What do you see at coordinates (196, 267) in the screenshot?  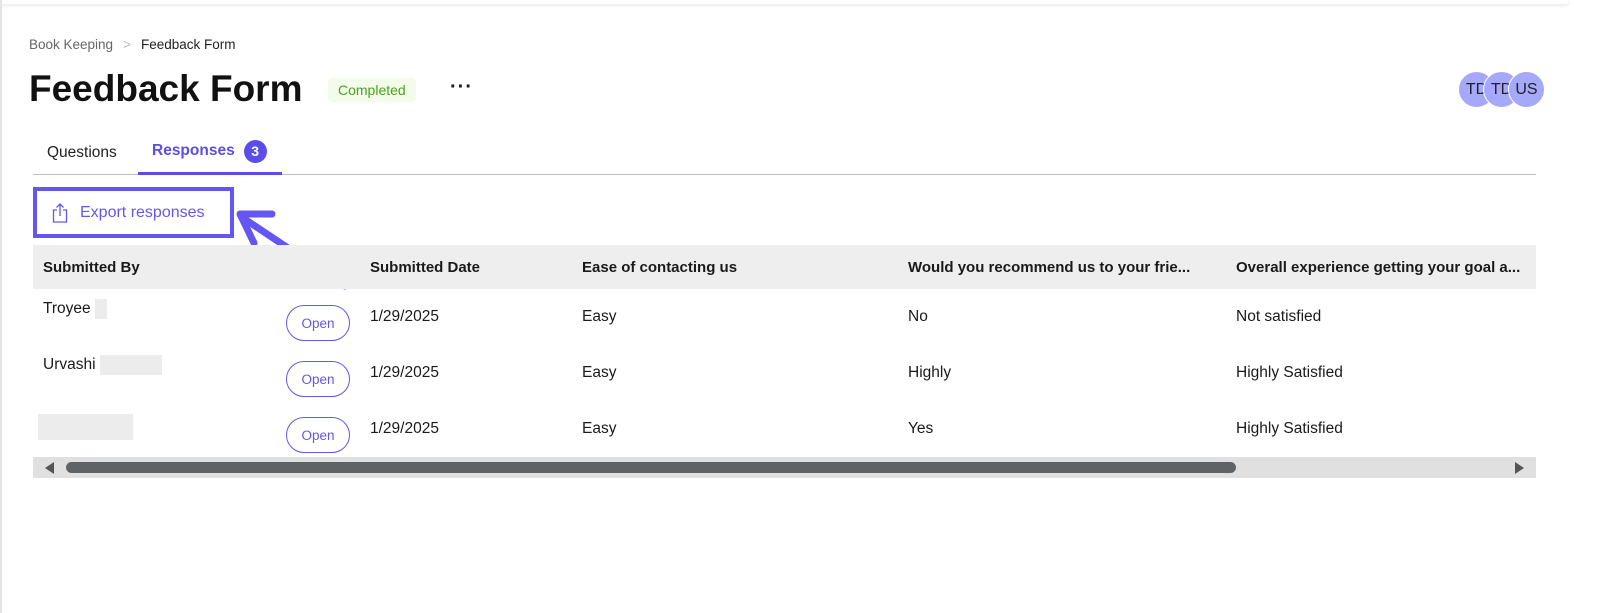 I see `column-header: Submitted By` at bounding box center [196, 267].